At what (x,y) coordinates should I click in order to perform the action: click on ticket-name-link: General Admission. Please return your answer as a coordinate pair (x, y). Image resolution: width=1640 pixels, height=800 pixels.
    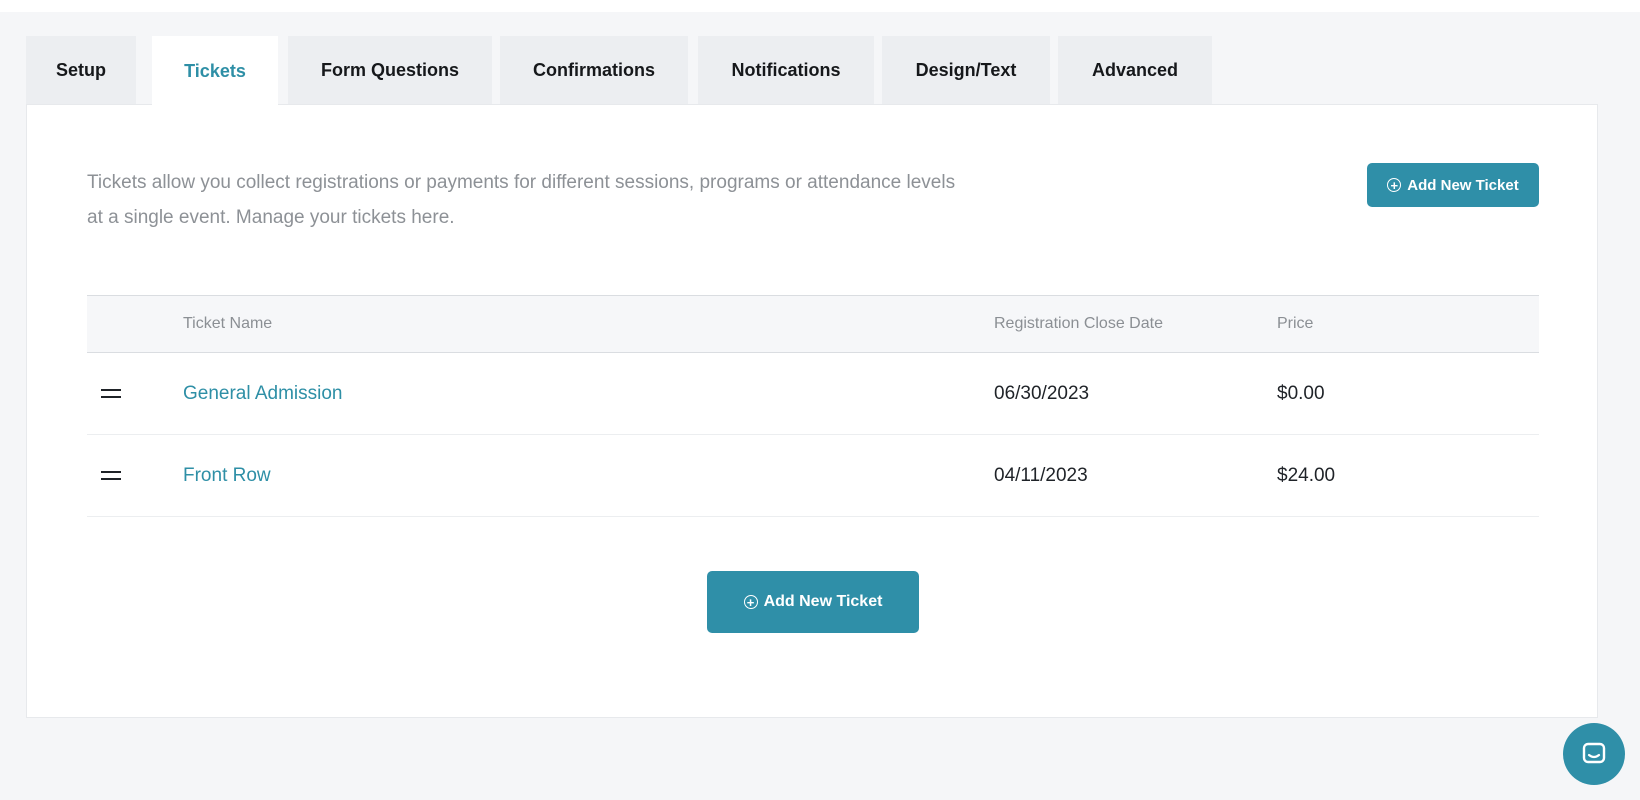
    Looking at the image, I should click on (262, 393).